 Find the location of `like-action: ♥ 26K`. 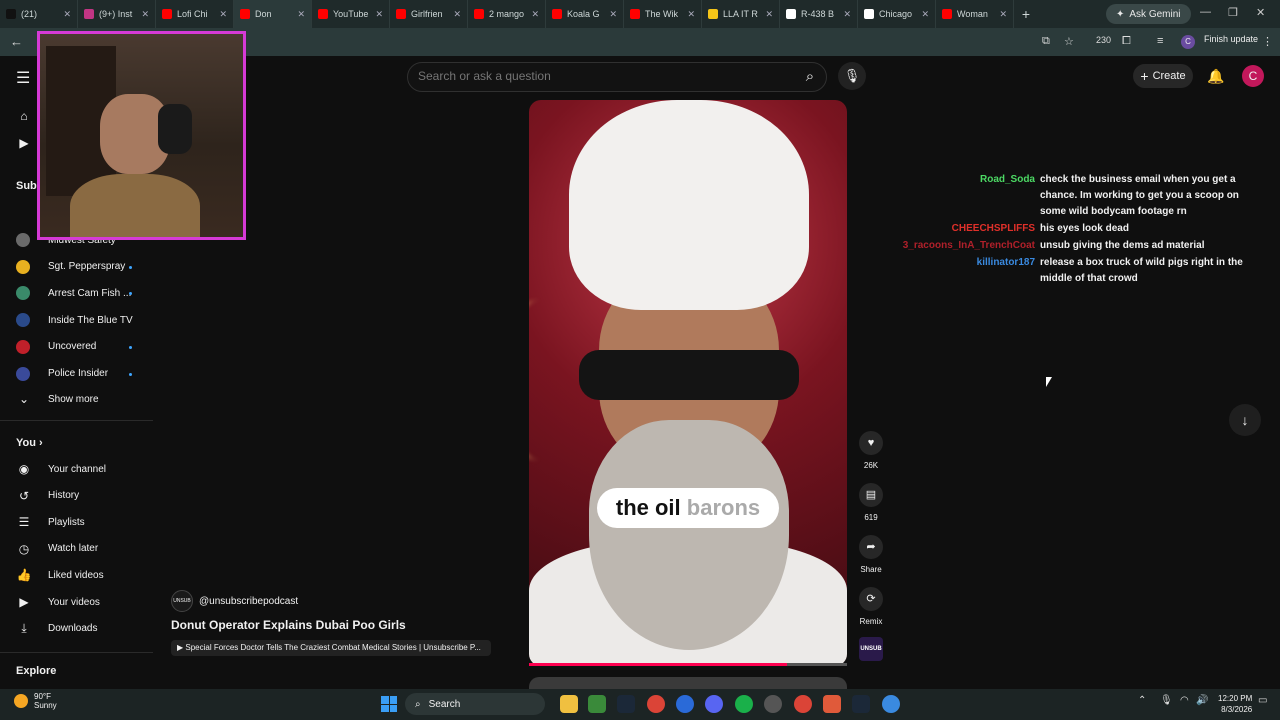

like-action: ♥ 26K is located at coordinates (871, 450).